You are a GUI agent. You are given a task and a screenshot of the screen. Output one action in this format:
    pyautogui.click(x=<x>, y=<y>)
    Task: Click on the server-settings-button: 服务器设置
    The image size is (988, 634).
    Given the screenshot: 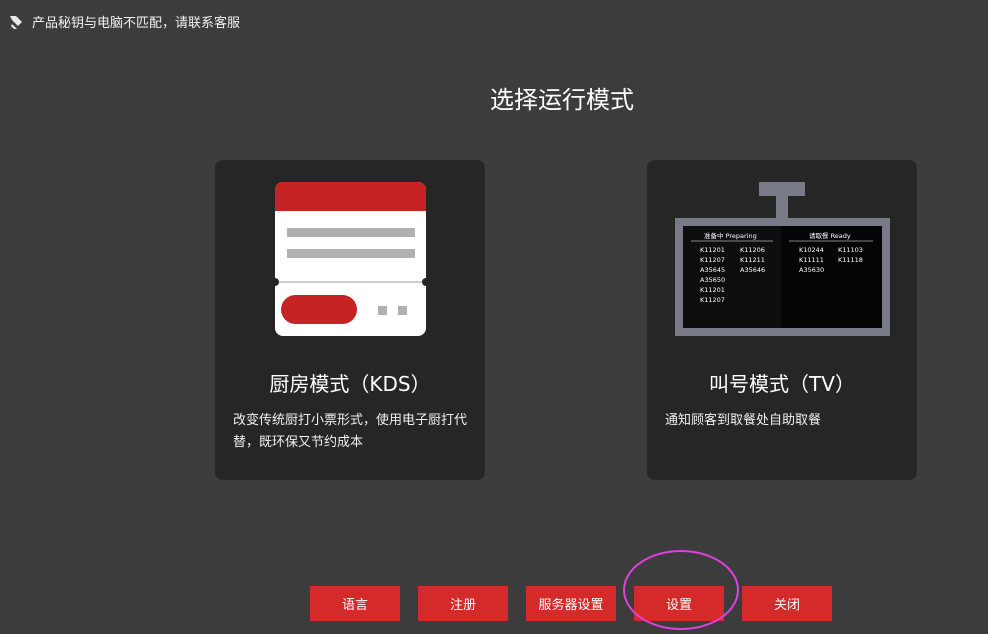 What is the action you would take?
    pyautogui.click(x=571, y=603)
    